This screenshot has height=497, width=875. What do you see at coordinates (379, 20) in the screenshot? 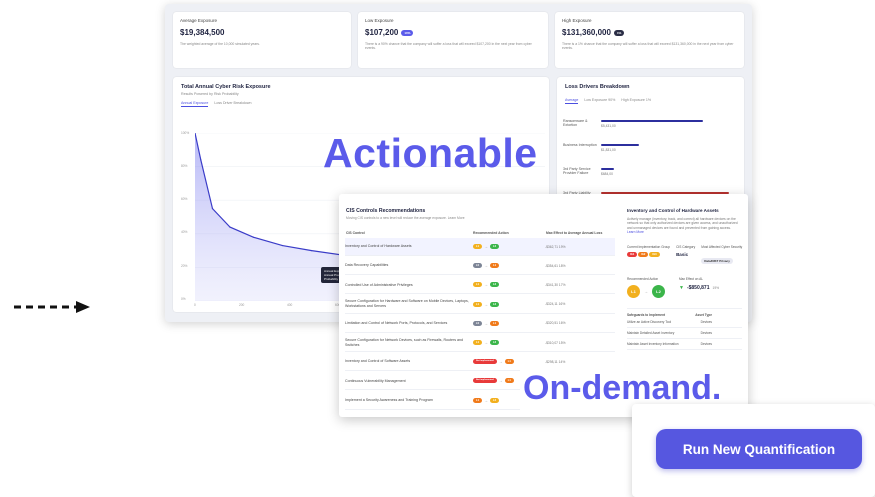
I see `card-title: Low Exposure` at bounding box center [379, 20].